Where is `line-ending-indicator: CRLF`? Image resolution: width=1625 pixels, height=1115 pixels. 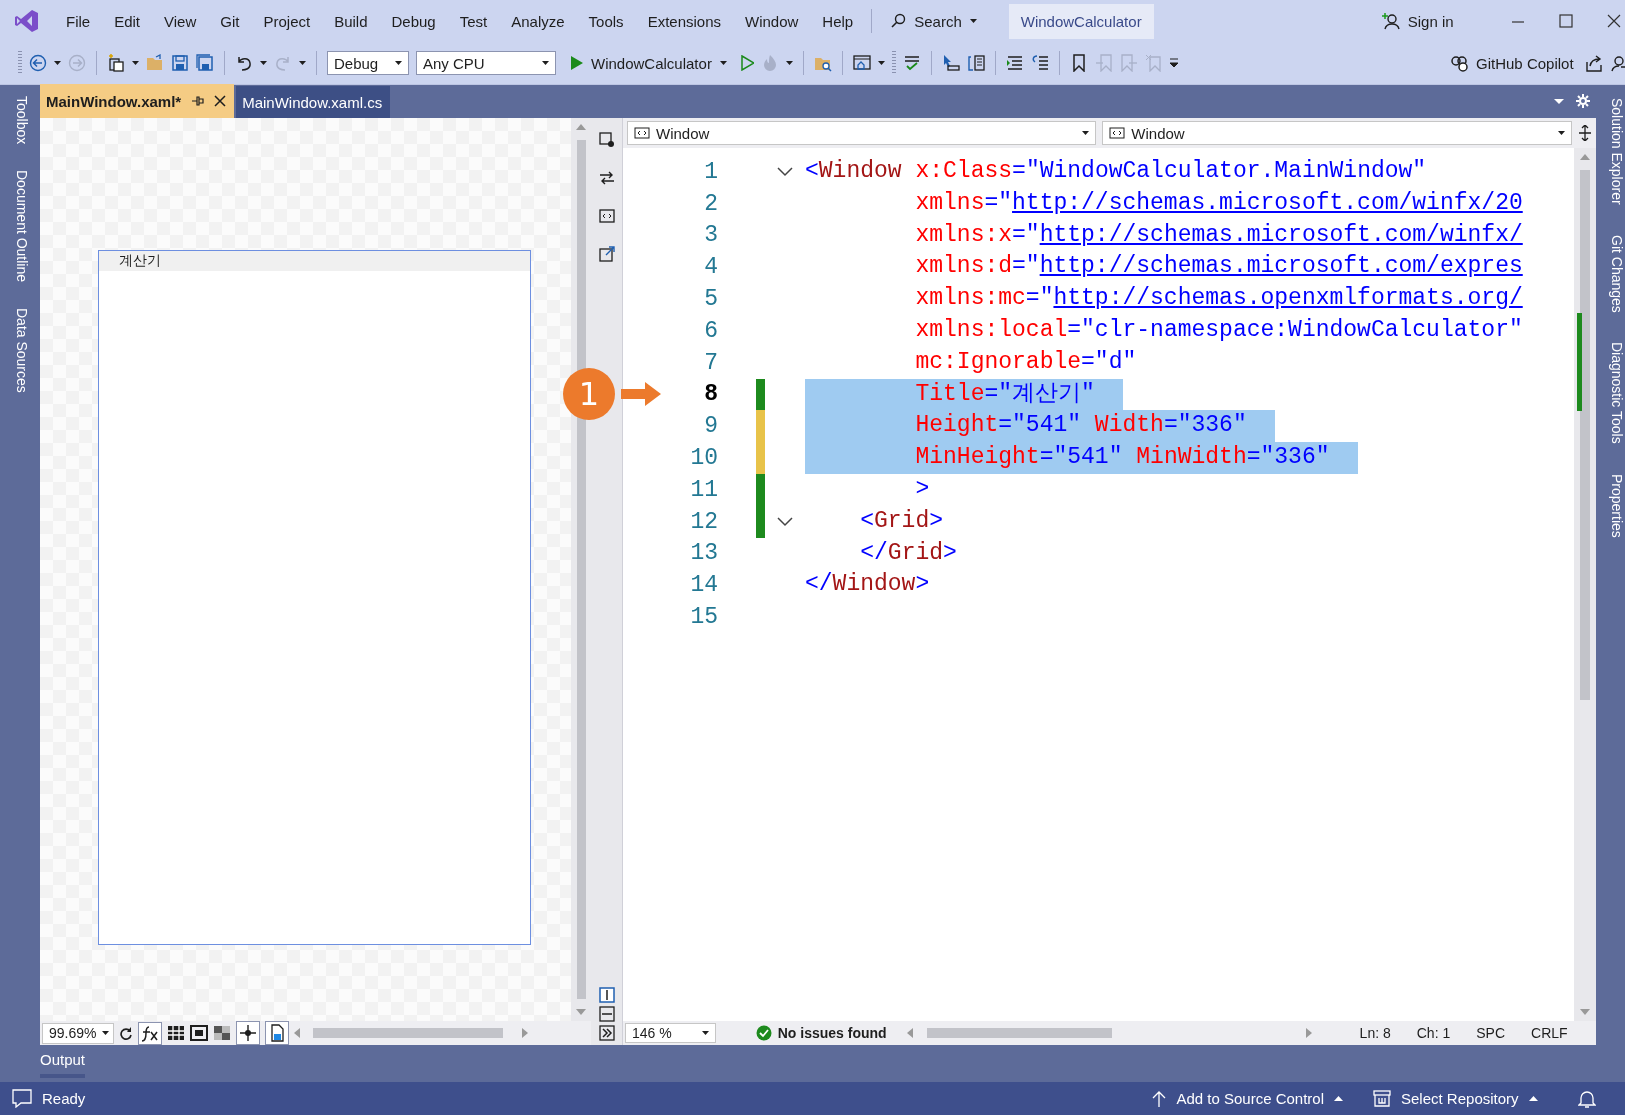
line-ending-indicator: CRLF is located at coordinates (1549, 1033).